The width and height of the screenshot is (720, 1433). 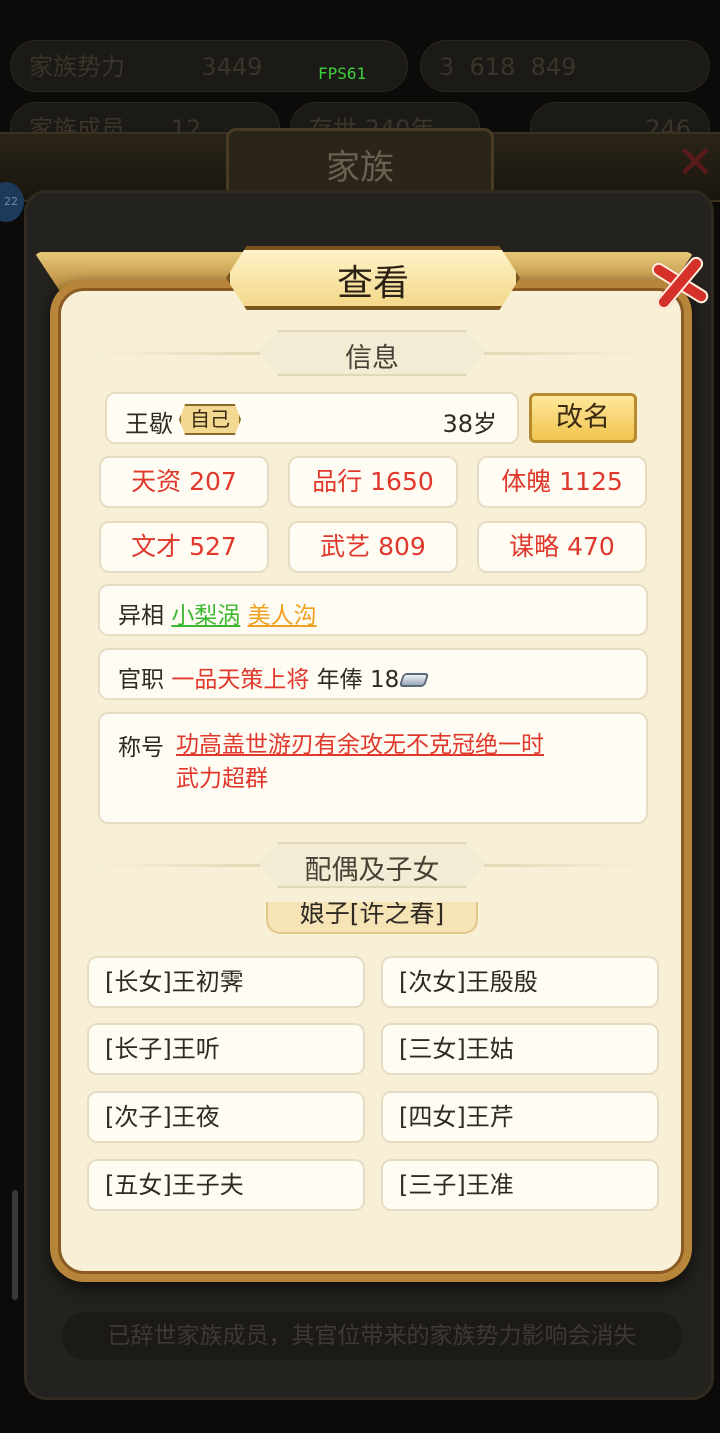 What do you see at coordinates (210, 419) in the screenshot?
I see `self-badge: 自己` at bounding box center [210, 419].